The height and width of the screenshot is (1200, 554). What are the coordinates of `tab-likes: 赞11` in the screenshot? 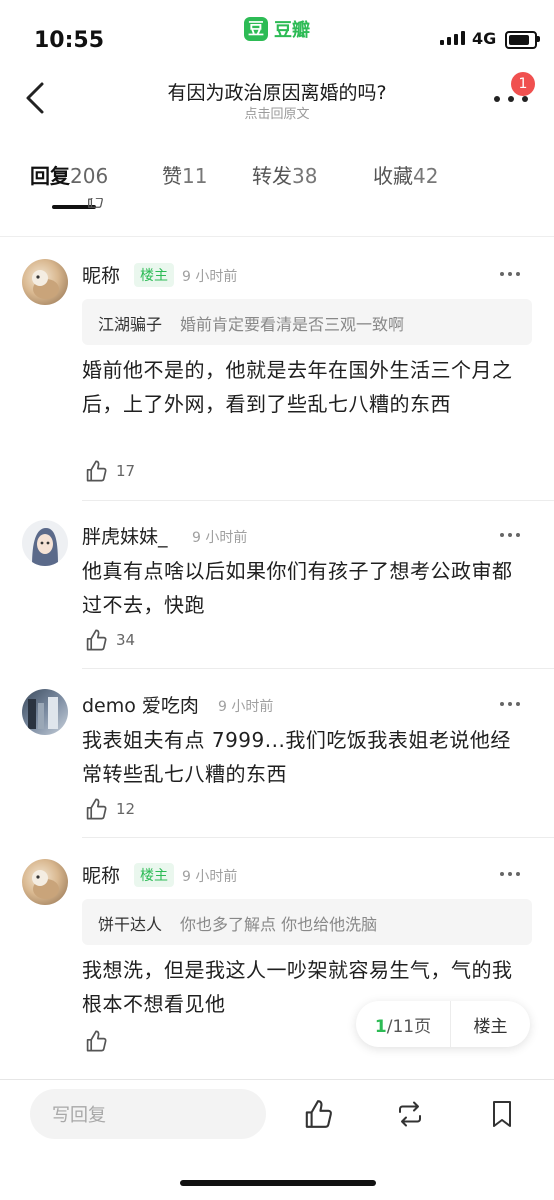 It's located at (184, 174).